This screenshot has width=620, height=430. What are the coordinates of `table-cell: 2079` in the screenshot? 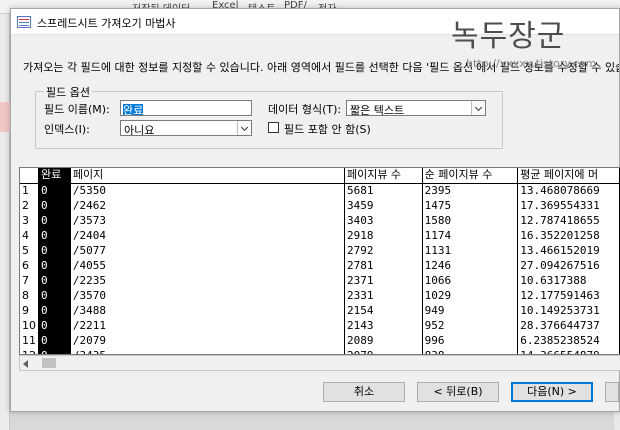 It's located at (383, 351).